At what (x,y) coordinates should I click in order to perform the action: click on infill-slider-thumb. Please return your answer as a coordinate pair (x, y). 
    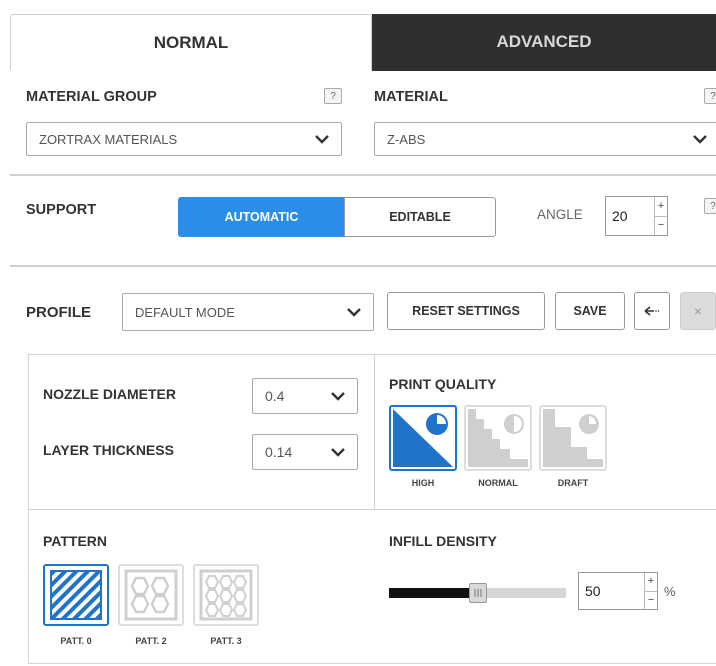
    Looking at the image, I should click on (477, 593).